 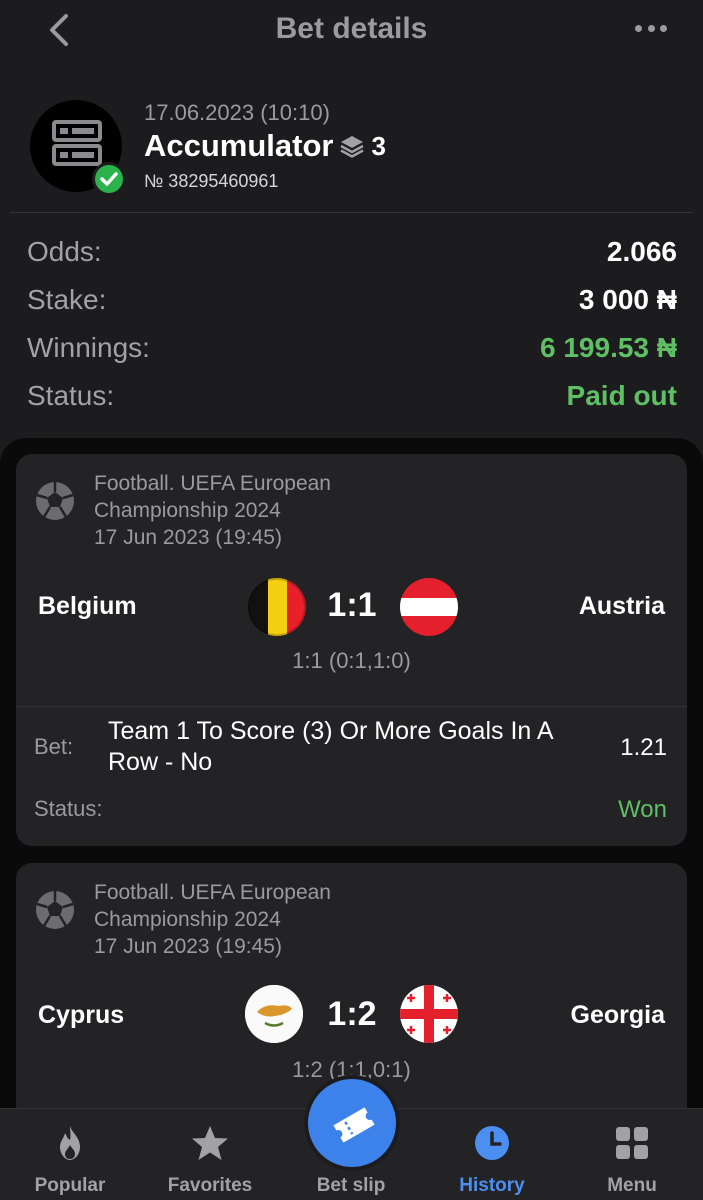 What do you see at coordinates (429, 1014) in the screenshot?
I see `georgia-flag-icon` at bounding box center [429, 1014].